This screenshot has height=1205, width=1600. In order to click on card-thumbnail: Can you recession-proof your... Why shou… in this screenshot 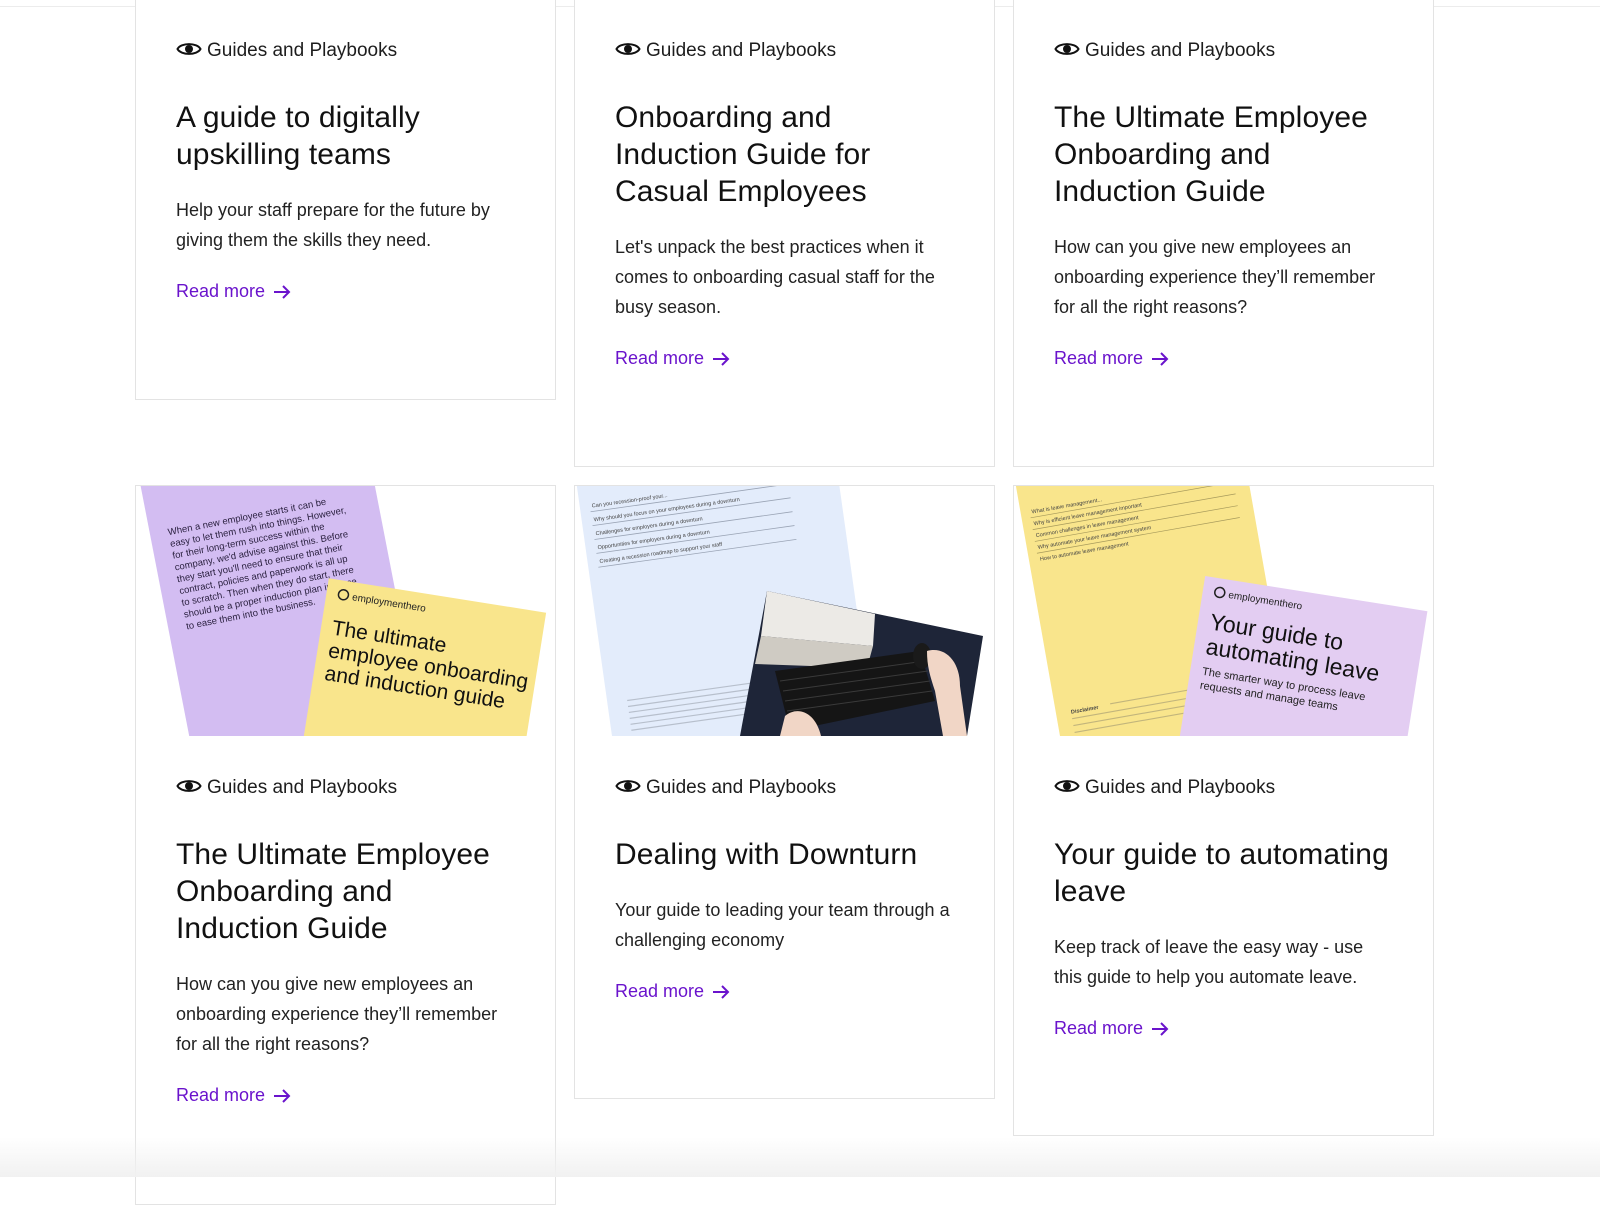, I will do `click(784, 611)`.